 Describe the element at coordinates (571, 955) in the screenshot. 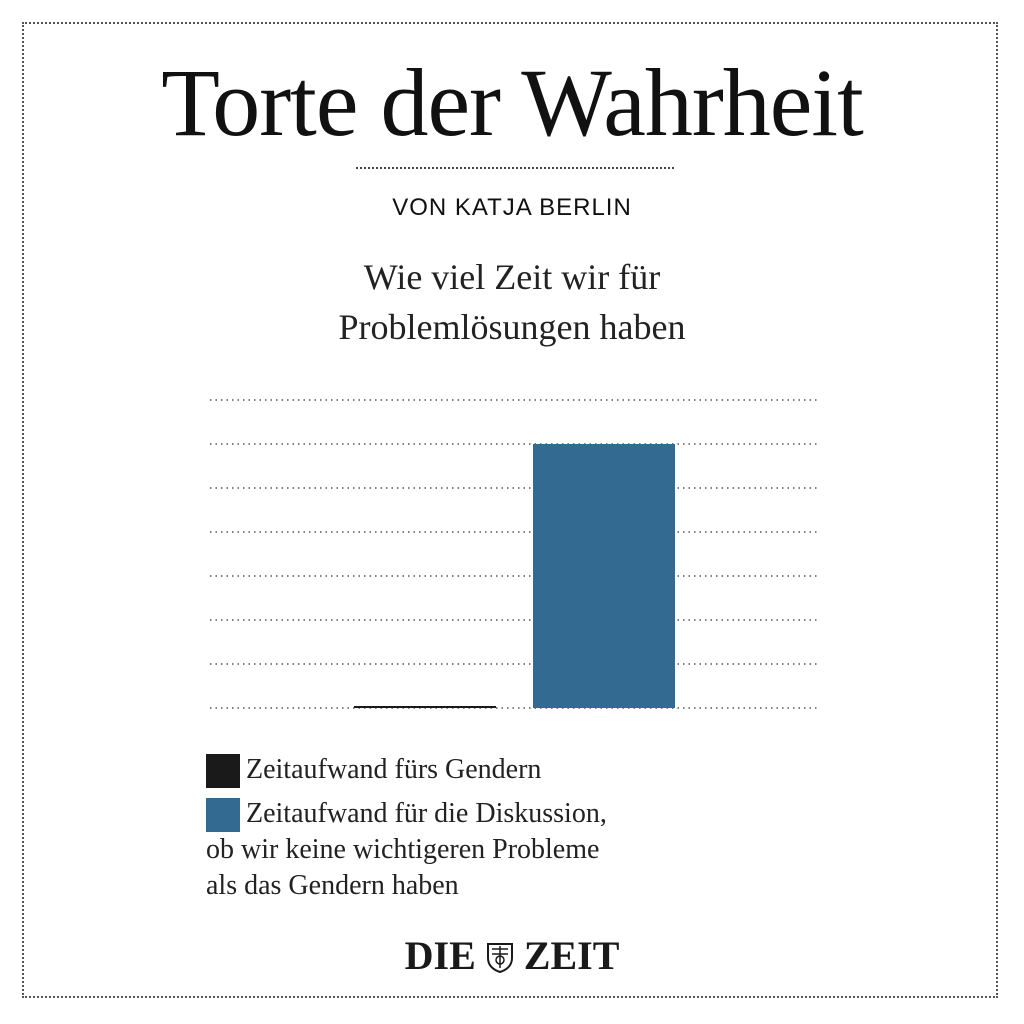

I see `logo-text-right: ZEIT` at that location.